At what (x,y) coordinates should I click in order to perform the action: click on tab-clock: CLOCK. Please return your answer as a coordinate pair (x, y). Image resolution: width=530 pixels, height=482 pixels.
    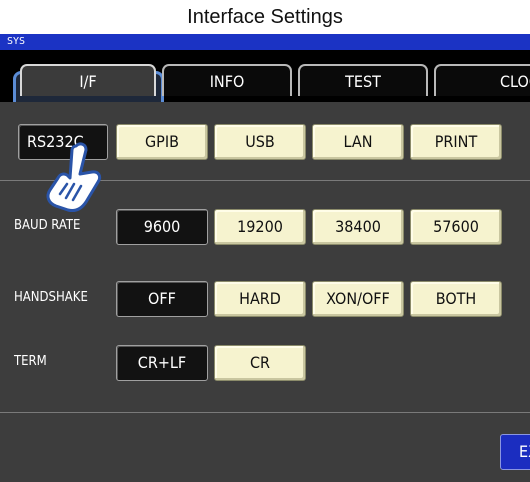
    Looking at the image, I should click on (482, 80).